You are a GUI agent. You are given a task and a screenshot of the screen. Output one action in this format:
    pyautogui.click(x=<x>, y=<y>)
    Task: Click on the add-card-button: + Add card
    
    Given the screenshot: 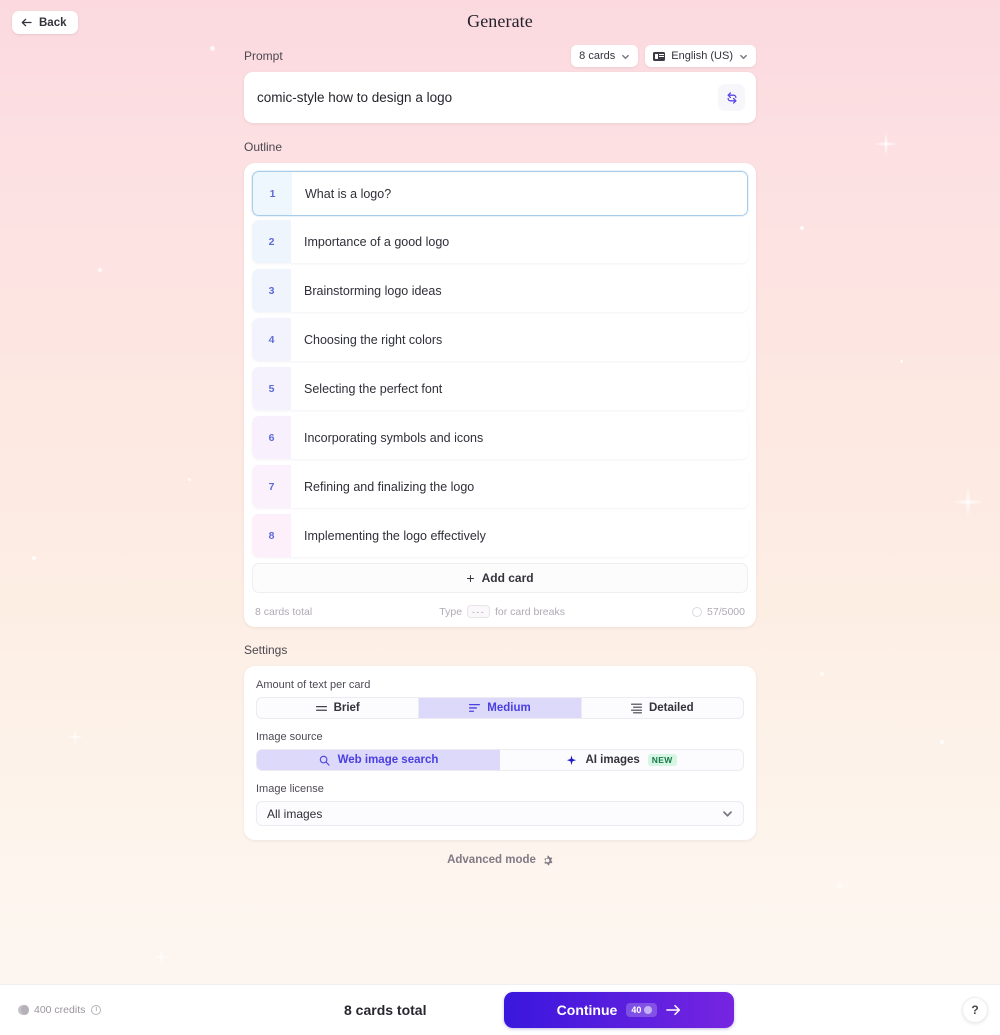 What is the action you would take?
    pyautogui.click(x=500, y=578)
    